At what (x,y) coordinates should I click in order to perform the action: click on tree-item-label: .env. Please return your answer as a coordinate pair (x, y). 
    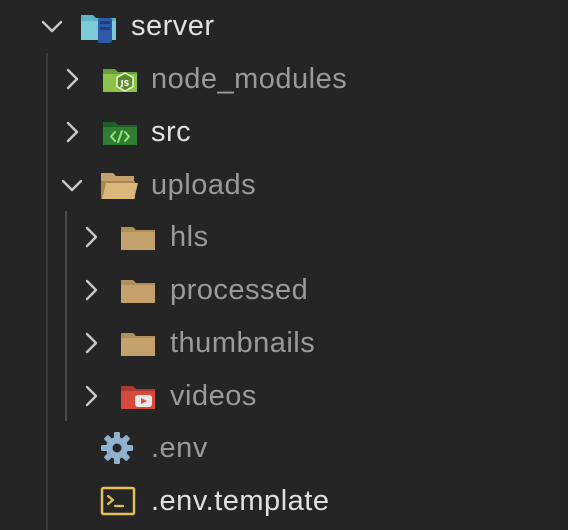
    Looking at the image, I should click on (179, 448).